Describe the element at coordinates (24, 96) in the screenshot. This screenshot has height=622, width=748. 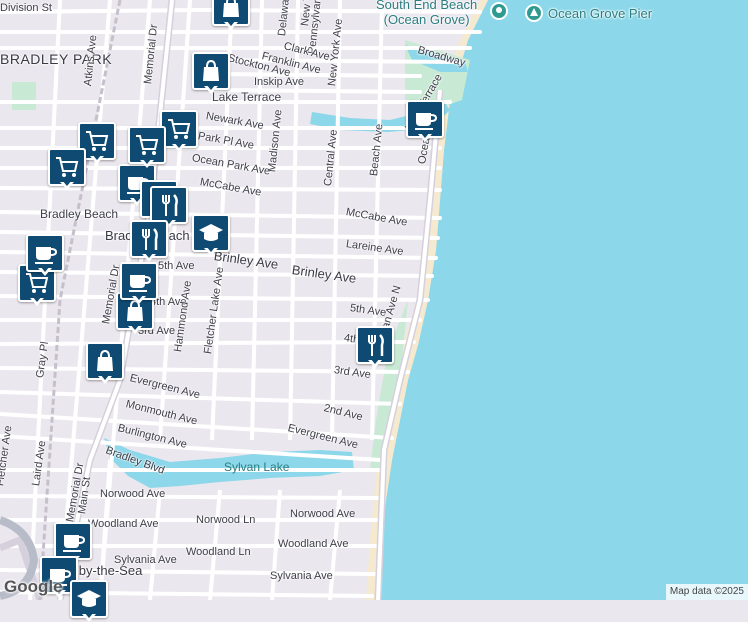
I see `park-west` at that location.